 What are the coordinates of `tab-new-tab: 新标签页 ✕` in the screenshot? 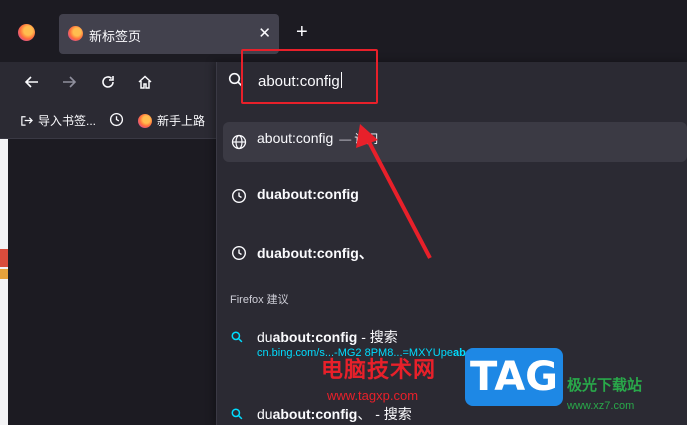 It's located at (169, 34).